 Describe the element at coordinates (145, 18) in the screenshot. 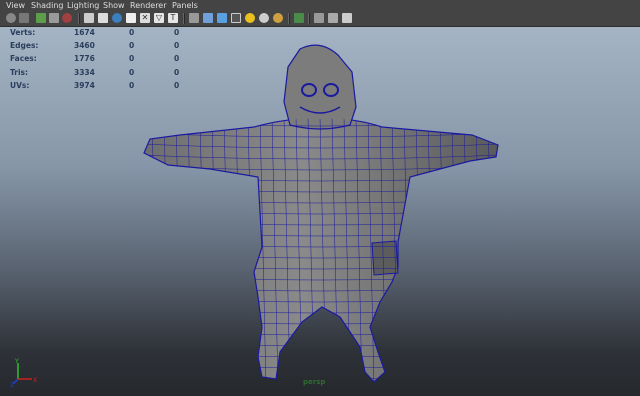

I see `field-chart-icon: ✕` at that location.